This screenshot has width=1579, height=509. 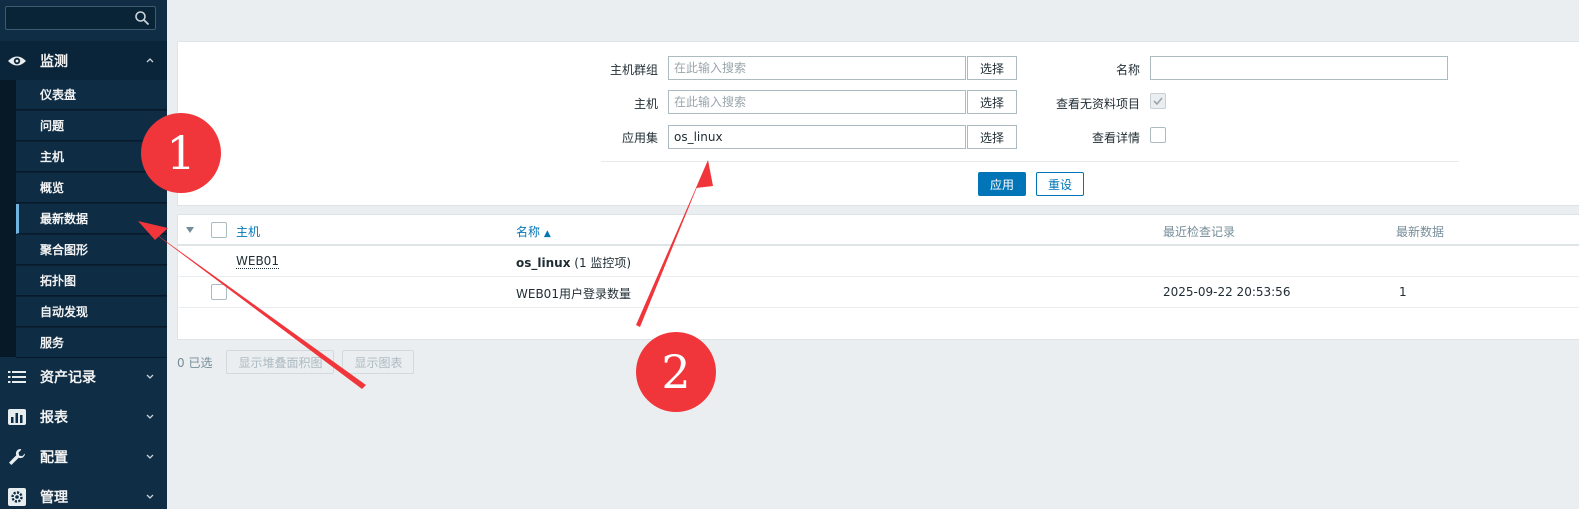 What do you see at coordinates (676, 372) in the screenshot?
I see `annotation-badge-2: 2` at bounding box center [676, 372].